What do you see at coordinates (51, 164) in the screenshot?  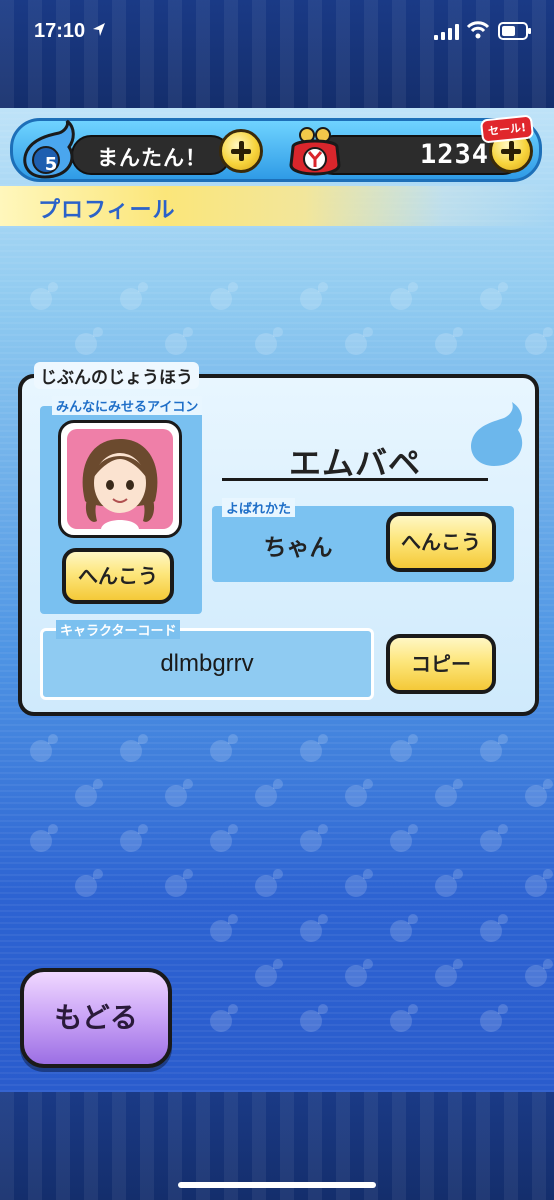 I see `stamina-count: 5` at bounding box center [51, 164].